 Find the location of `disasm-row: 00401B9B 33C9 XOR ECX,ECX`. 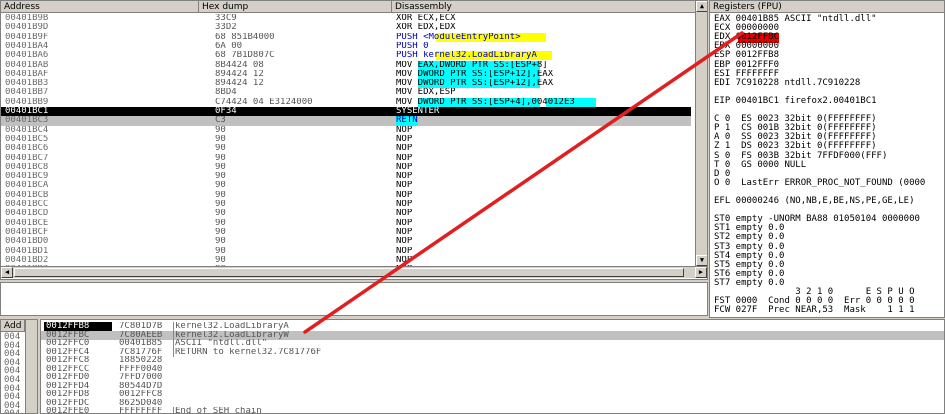

disasm-row: 00401B9B 33C9 XOR ECX,ECX is located at coordinates (346, 18).